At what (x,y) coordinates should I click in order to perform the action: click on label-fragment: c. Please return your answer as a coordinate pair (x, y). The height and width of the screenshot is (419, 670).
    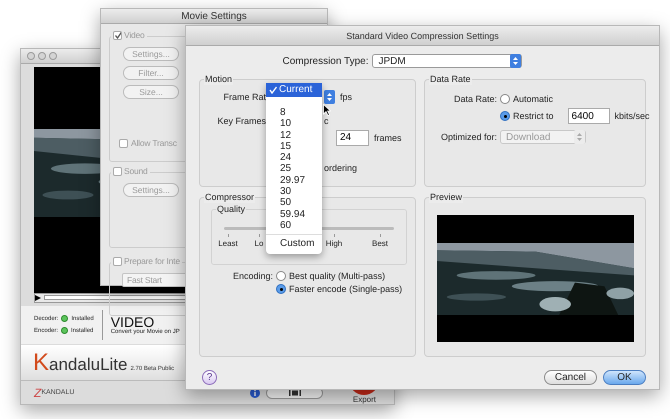
    Looking at the image, I should click on (326, 121).